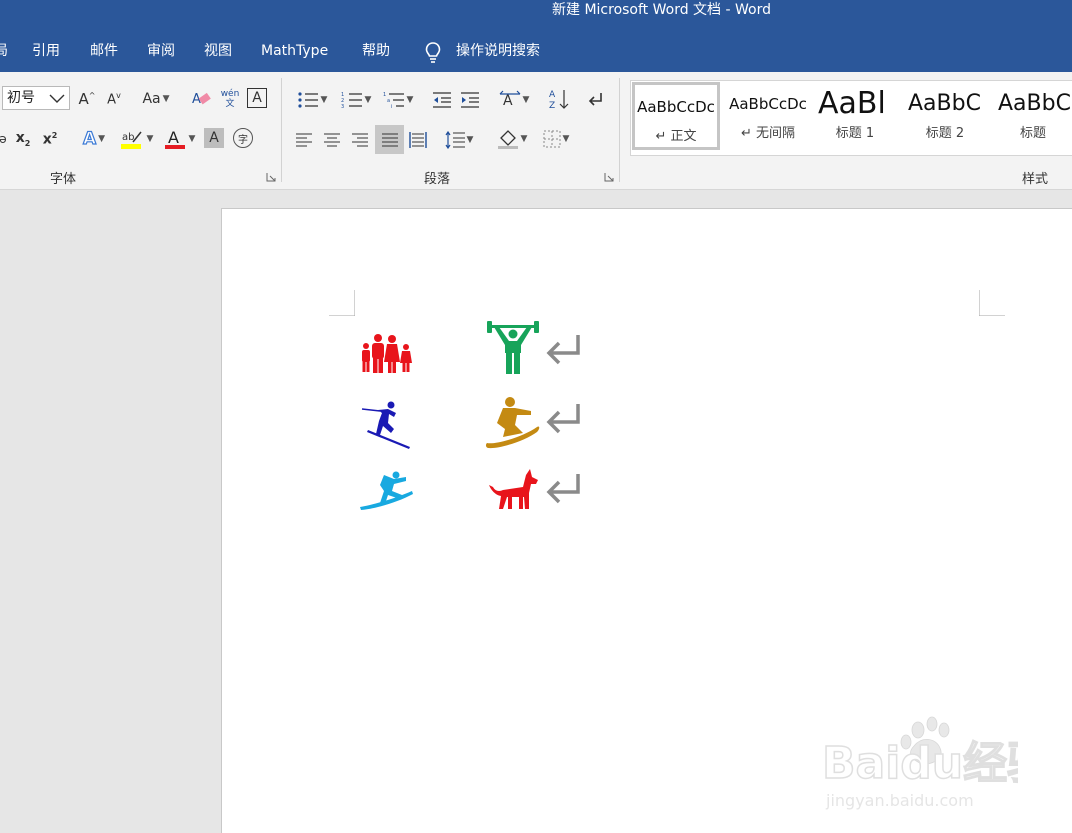  Describe the element at coordinates (243, 138) in the screenshot. I see `enclose-characters-button: 字` at that location.